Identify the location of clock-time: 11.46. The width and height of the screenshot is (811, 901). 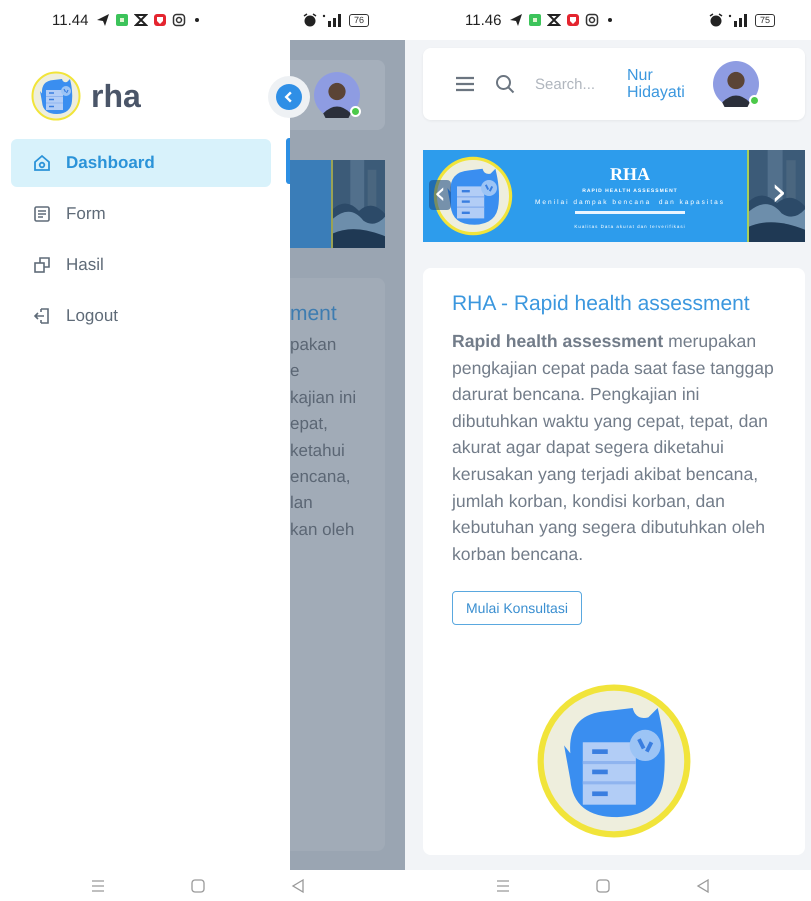
(483, 20).